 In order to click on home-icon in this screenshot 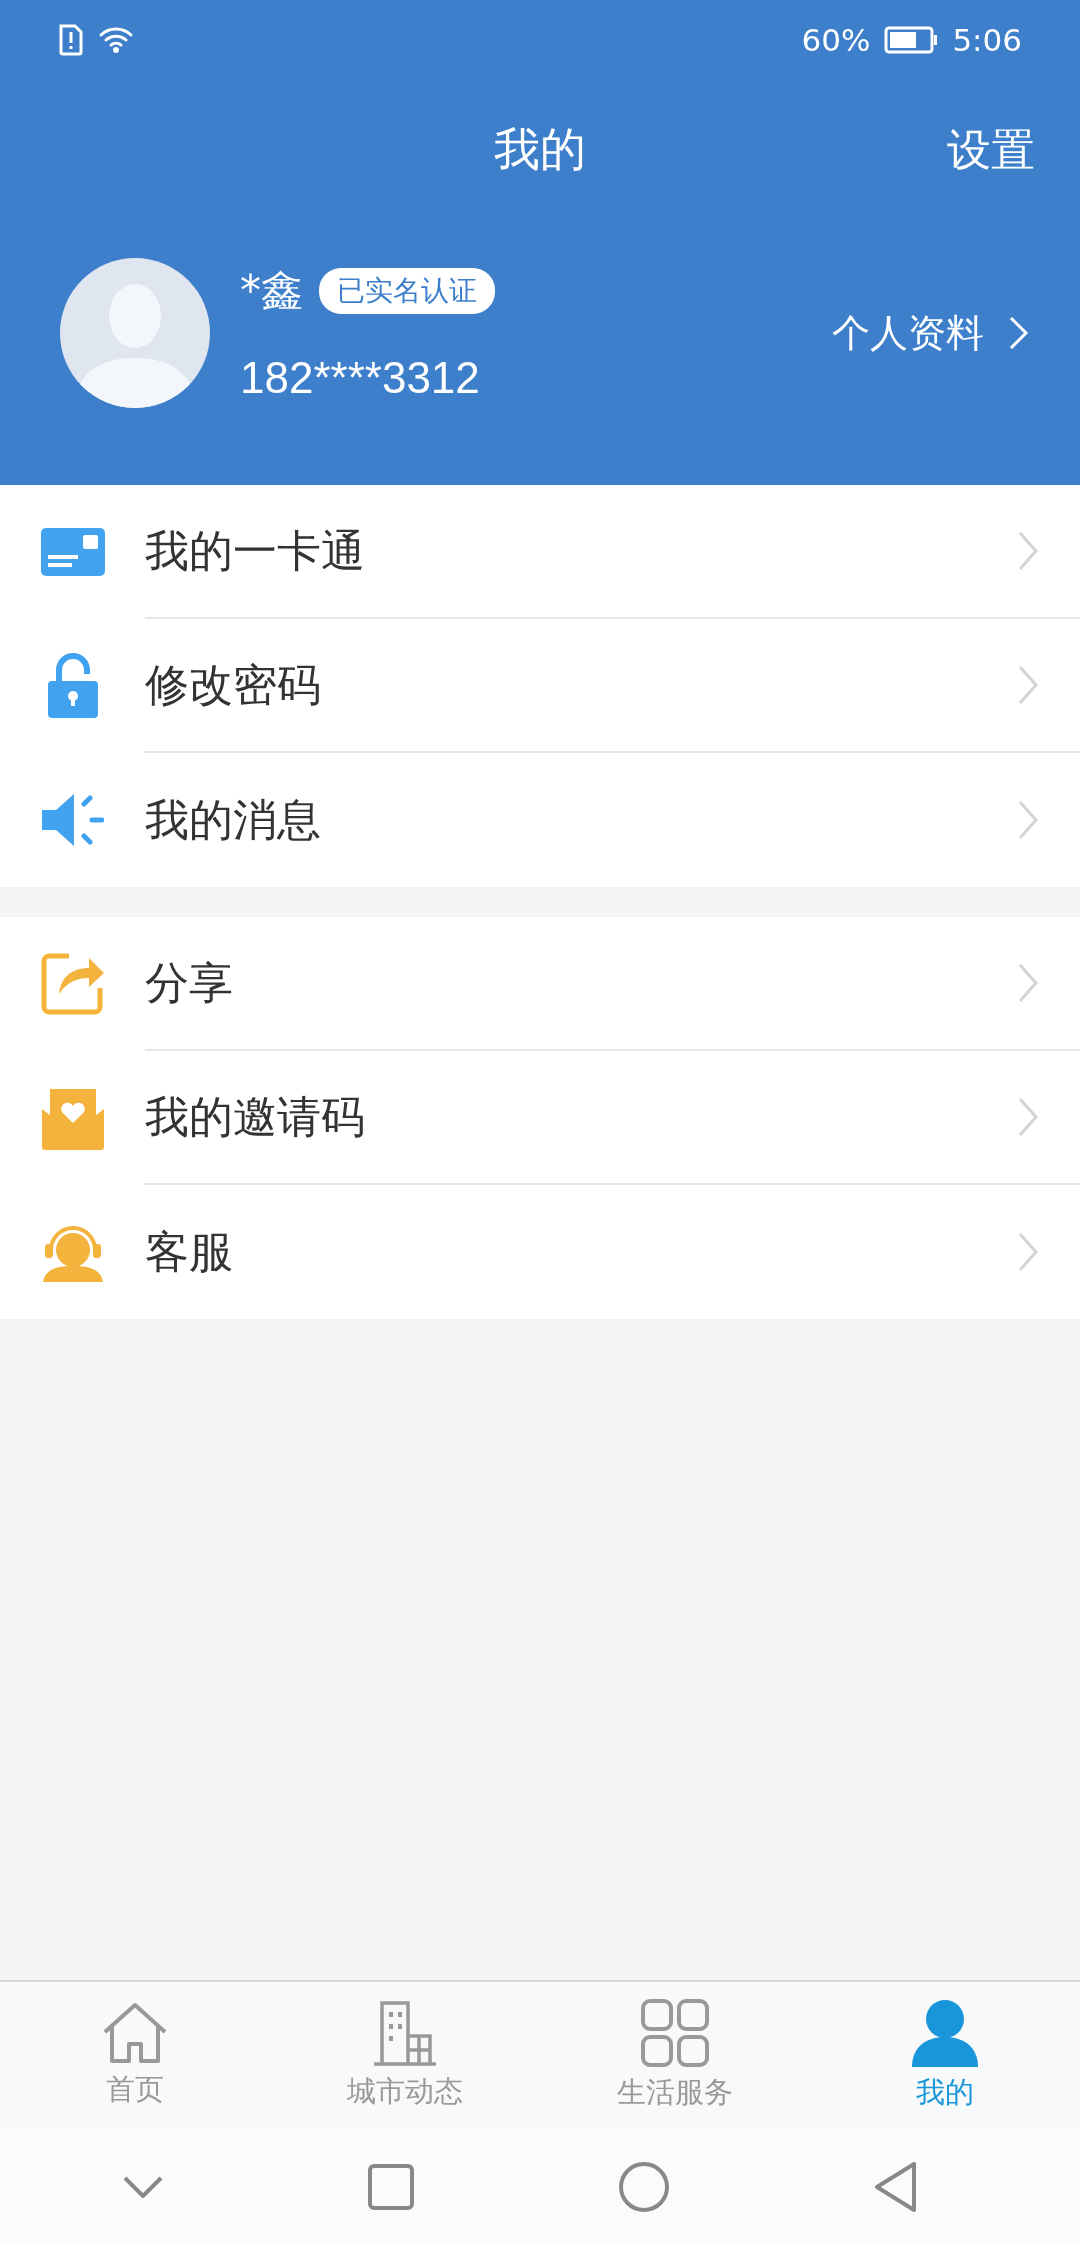, I will do `click(135, 2033)`.